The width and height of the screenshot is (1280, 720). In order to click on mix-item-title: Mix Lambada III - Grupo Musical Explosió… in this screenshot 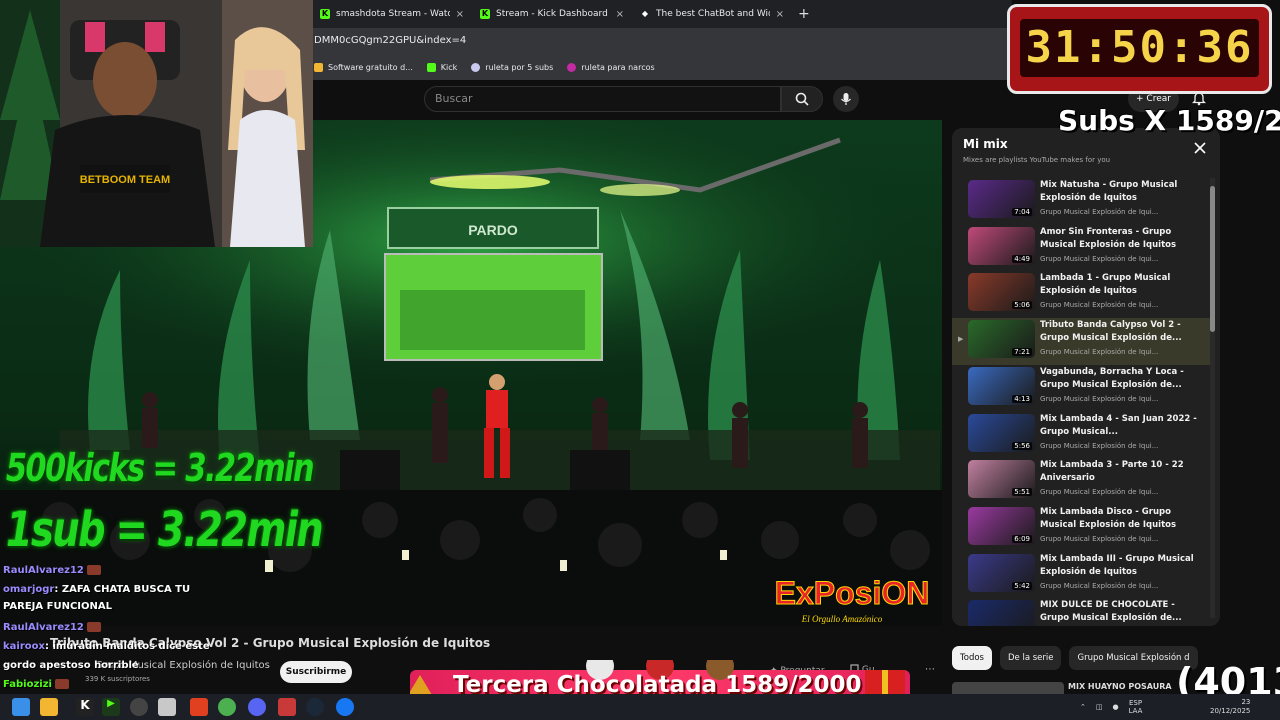, I will do `click(1122, 566)`.